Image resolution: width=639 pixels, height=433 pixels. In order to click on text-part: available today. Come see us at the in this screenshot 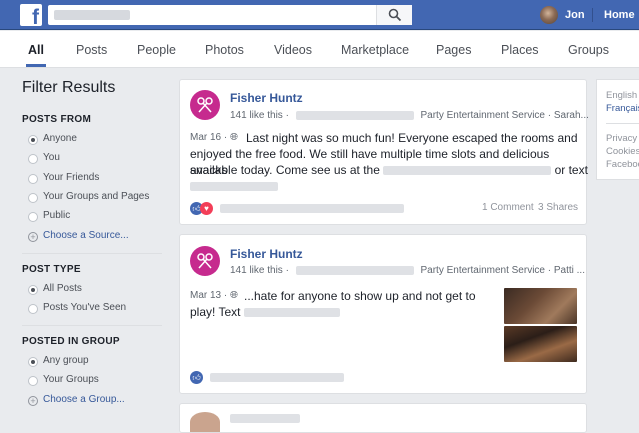, I will do `click(285, 170)`.